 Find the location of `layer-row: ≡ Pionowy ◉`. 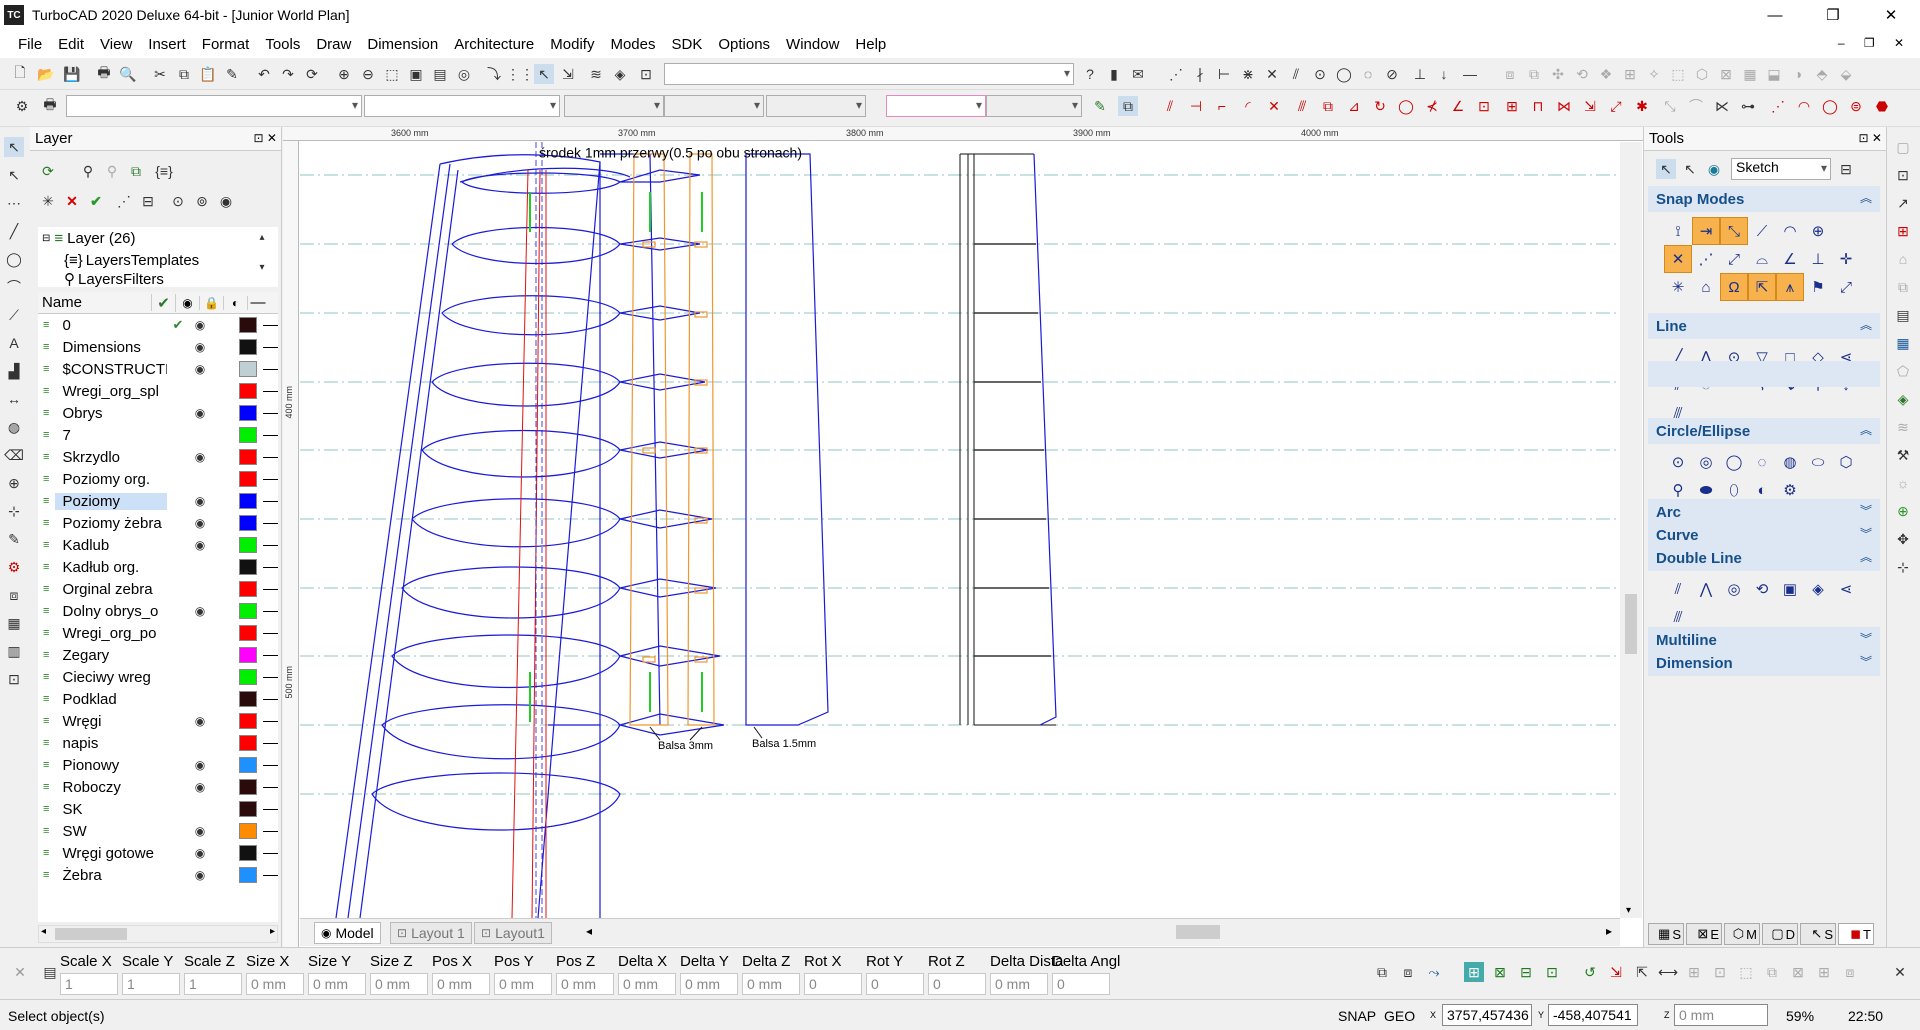

layer-row: ≡ Pionowy ◉ is located at coordinates (158, 765).